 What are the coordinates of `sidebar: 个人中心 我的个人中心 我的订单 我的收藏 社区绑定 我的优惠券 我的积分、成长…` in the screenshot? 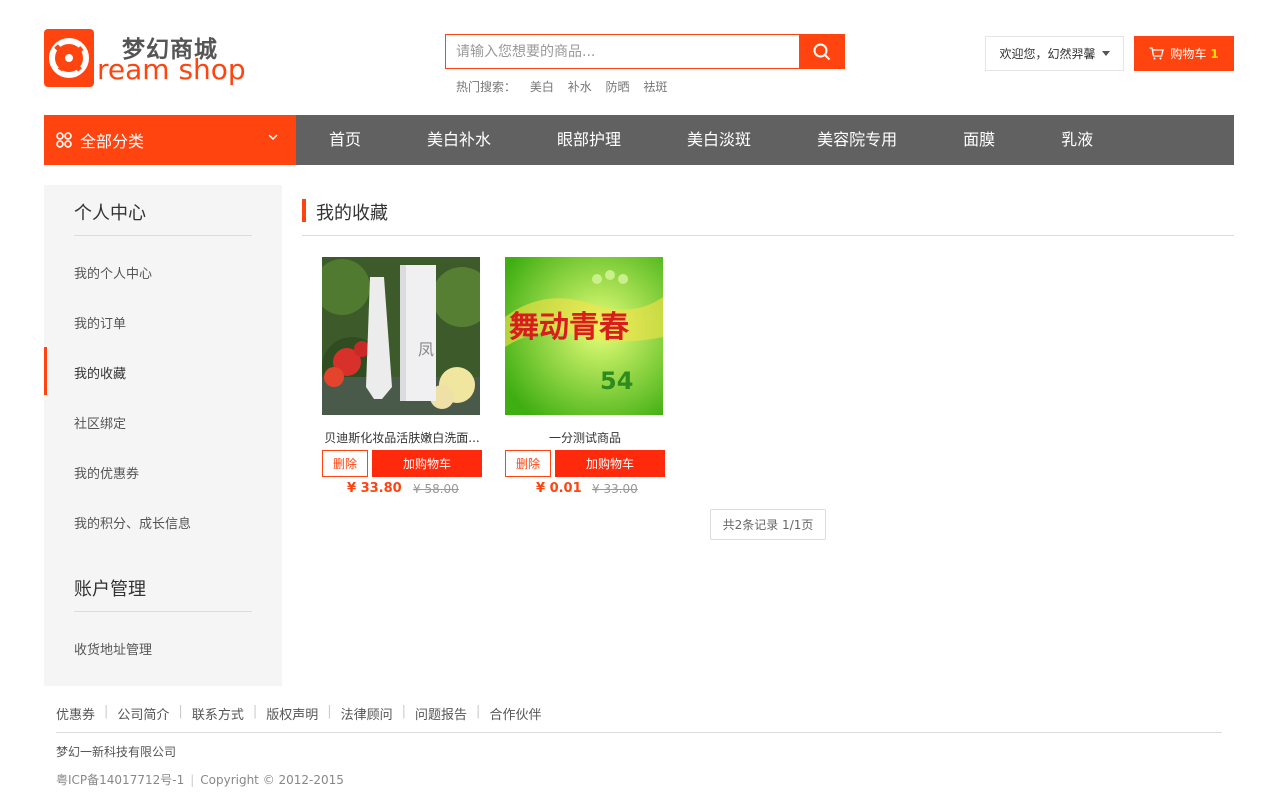 It's located at (163, 435).